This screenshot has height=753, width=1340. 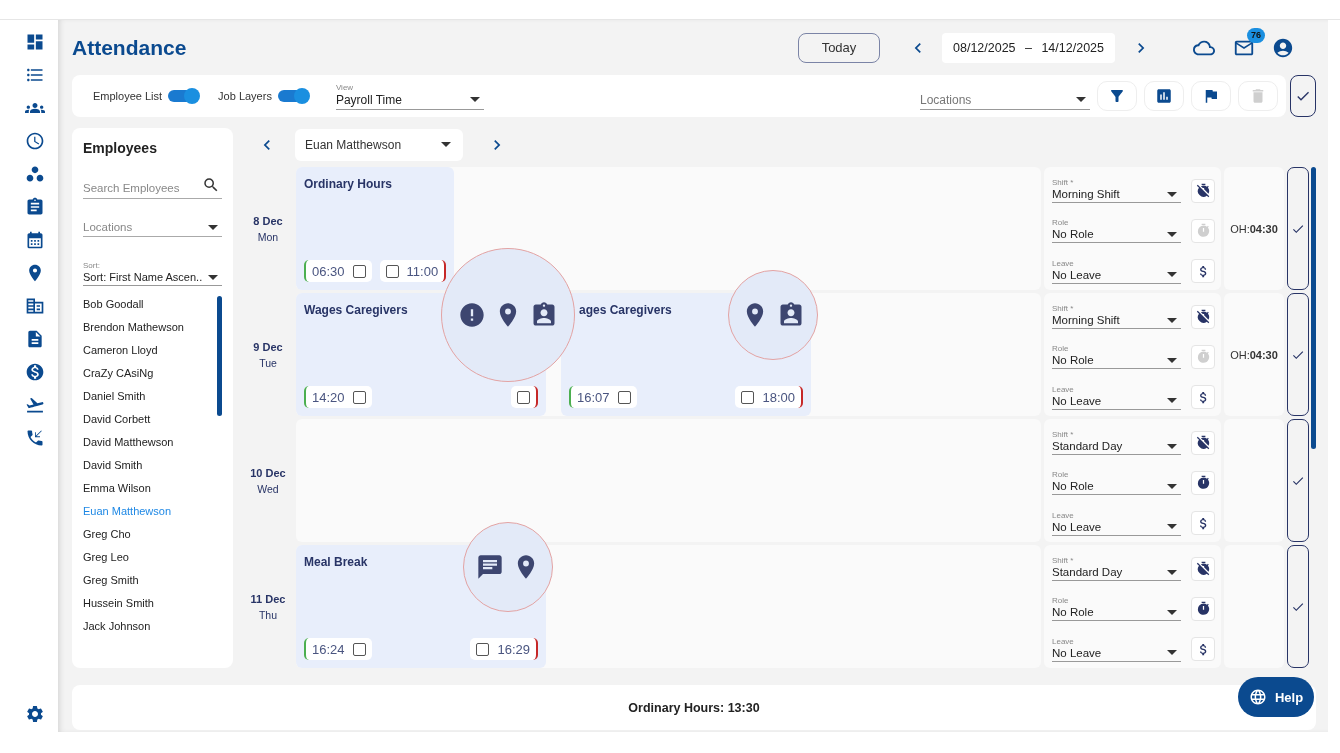 I want to click on sort-select: Sort: Sort: First Name Ascen.., so click(x=152, y=273).